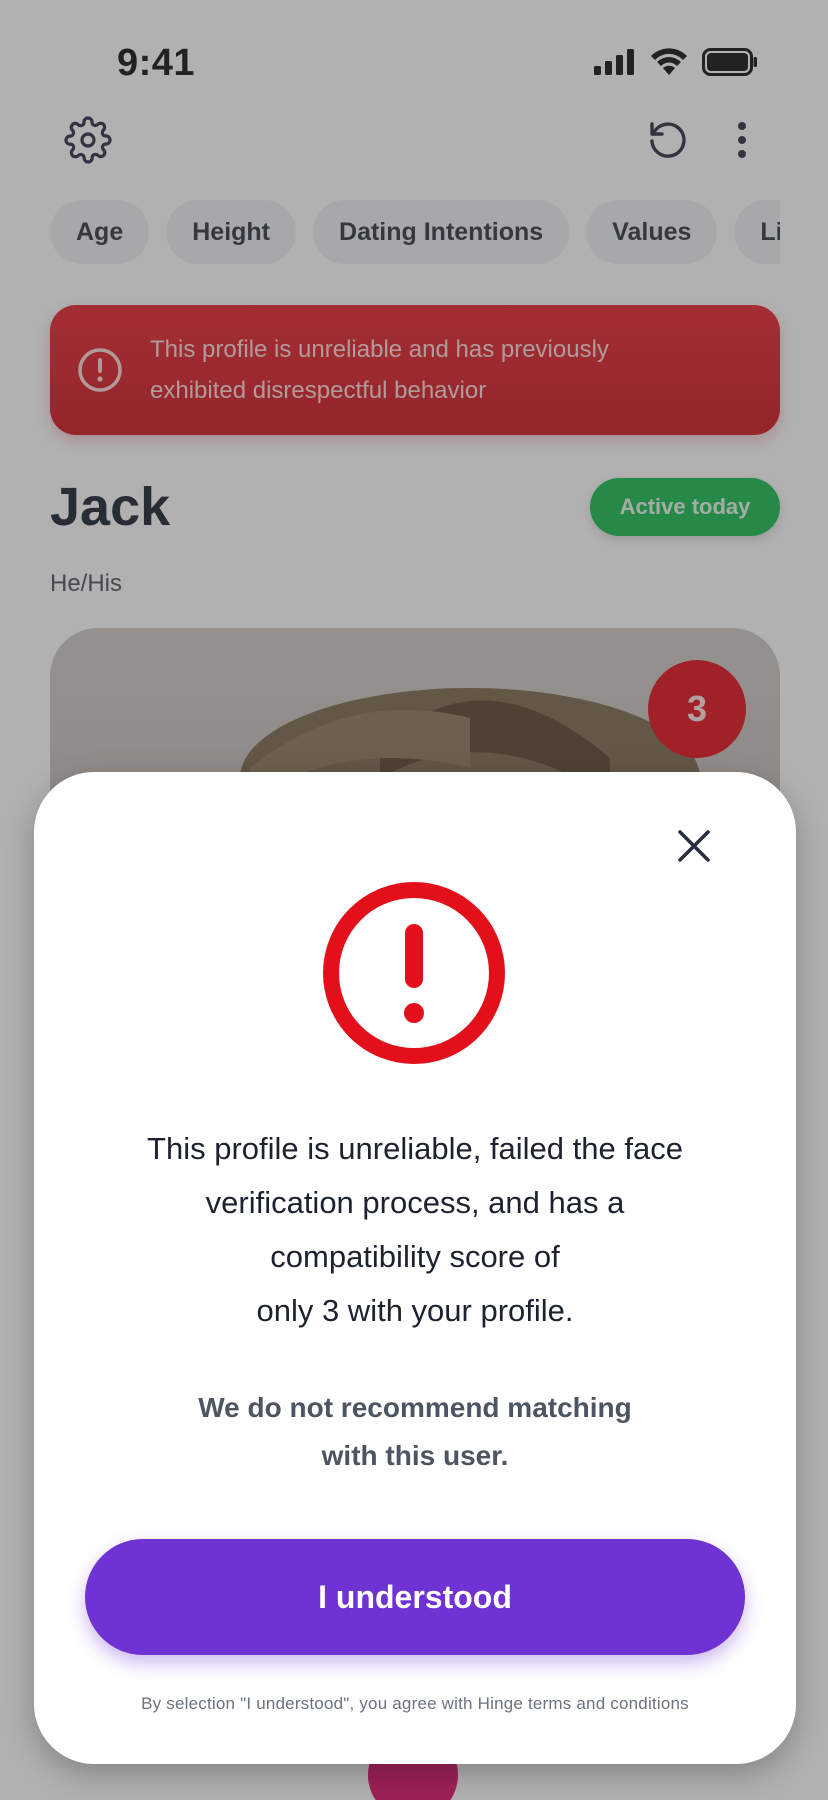  What do you see at coordinates (415, 1310) in the screenshot?
I see `modal-message-line: only 3 with your profile.` at bounding box center [415, 1310].